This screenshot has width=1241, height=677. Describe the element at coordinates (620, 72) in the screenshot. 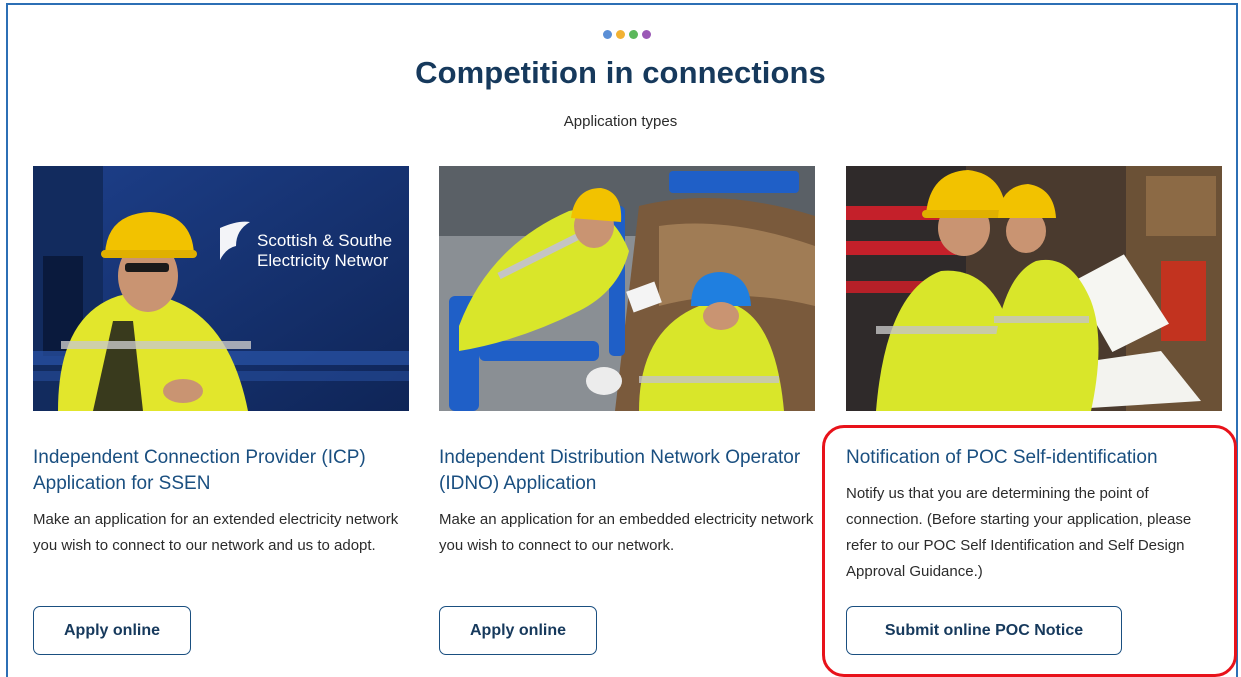

I see `page-title: Competition in connections` at that location.